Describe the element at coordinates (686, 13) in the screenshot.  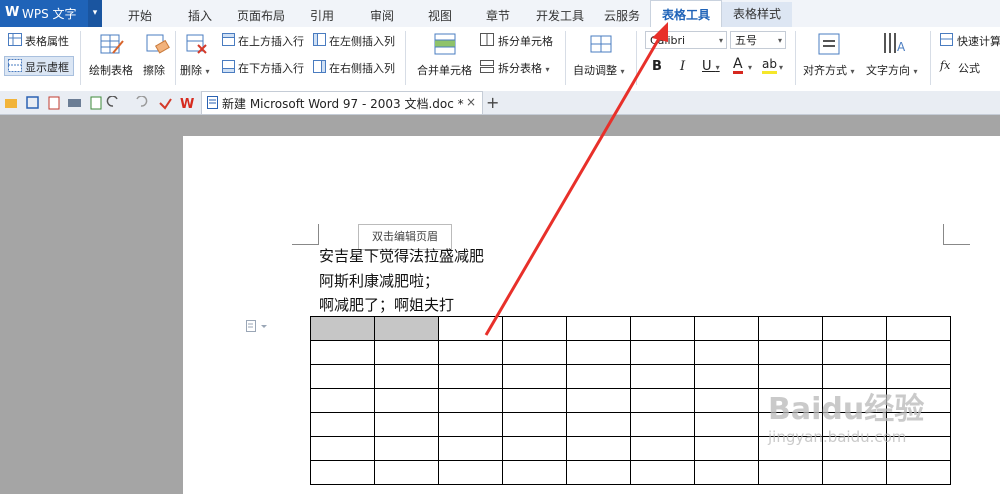
I see `tab-table-tools: 表格工具` at that location.